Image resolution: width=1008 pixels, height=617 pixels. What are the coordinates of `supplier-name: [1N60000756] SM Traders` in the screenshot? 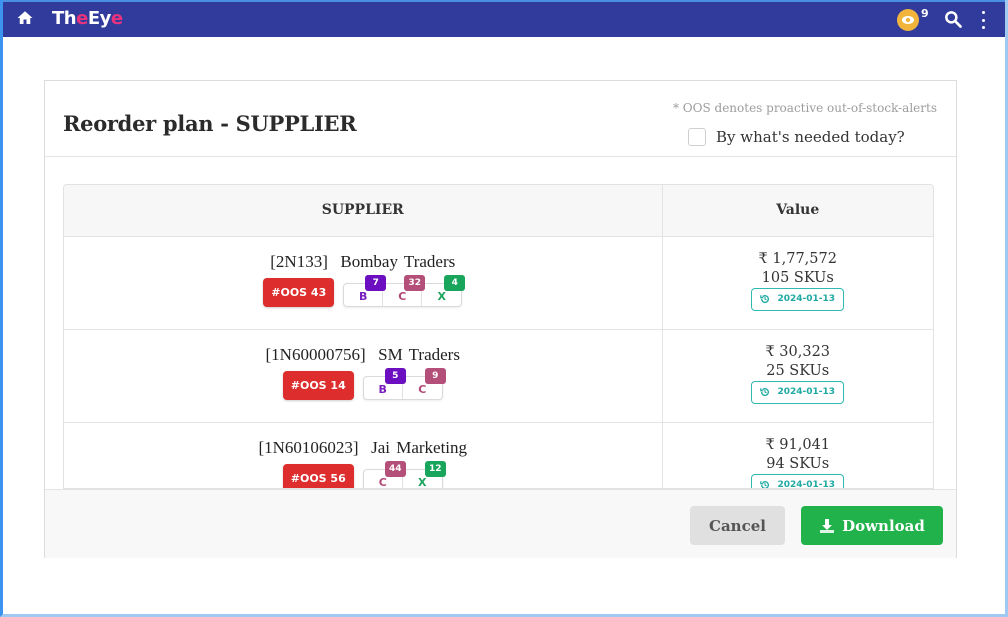 It's located at (363, 355).